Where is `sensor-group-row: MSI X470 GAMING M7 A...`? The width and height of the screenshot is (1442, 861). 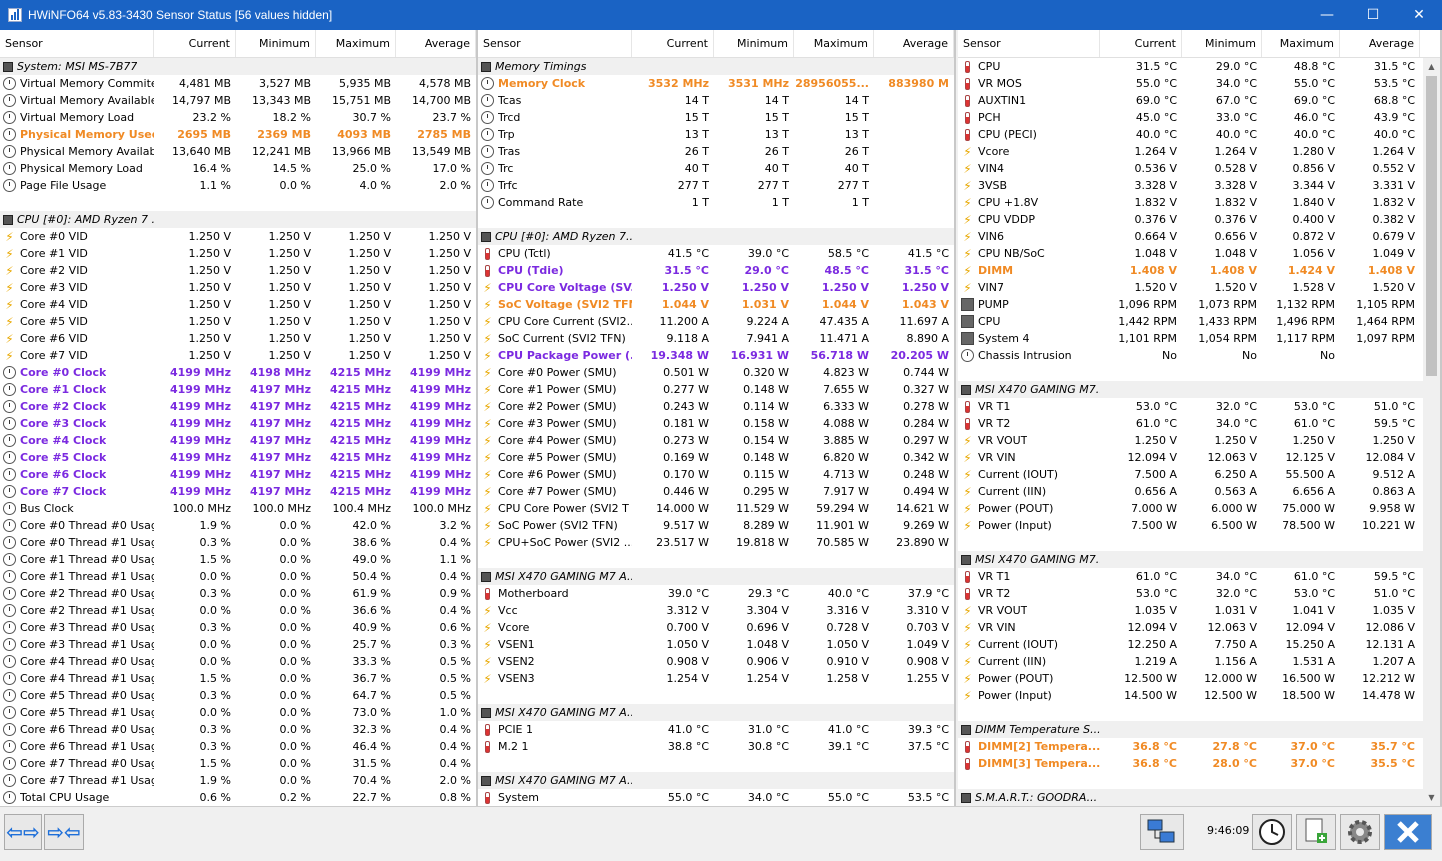
sensor-group-row: MSI X470 GAMING M7 A... is located at coordinates (716, 712).